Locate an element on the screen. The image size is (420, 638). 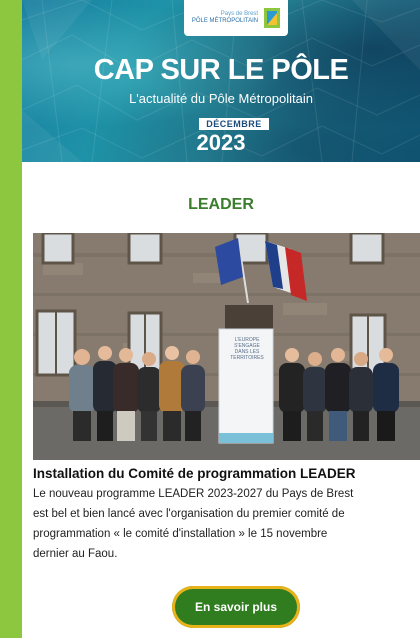
banner-text: L'EUROPE S'ENGAGE DANS LES TERRITOIRES is located at coordinates (247, 349).